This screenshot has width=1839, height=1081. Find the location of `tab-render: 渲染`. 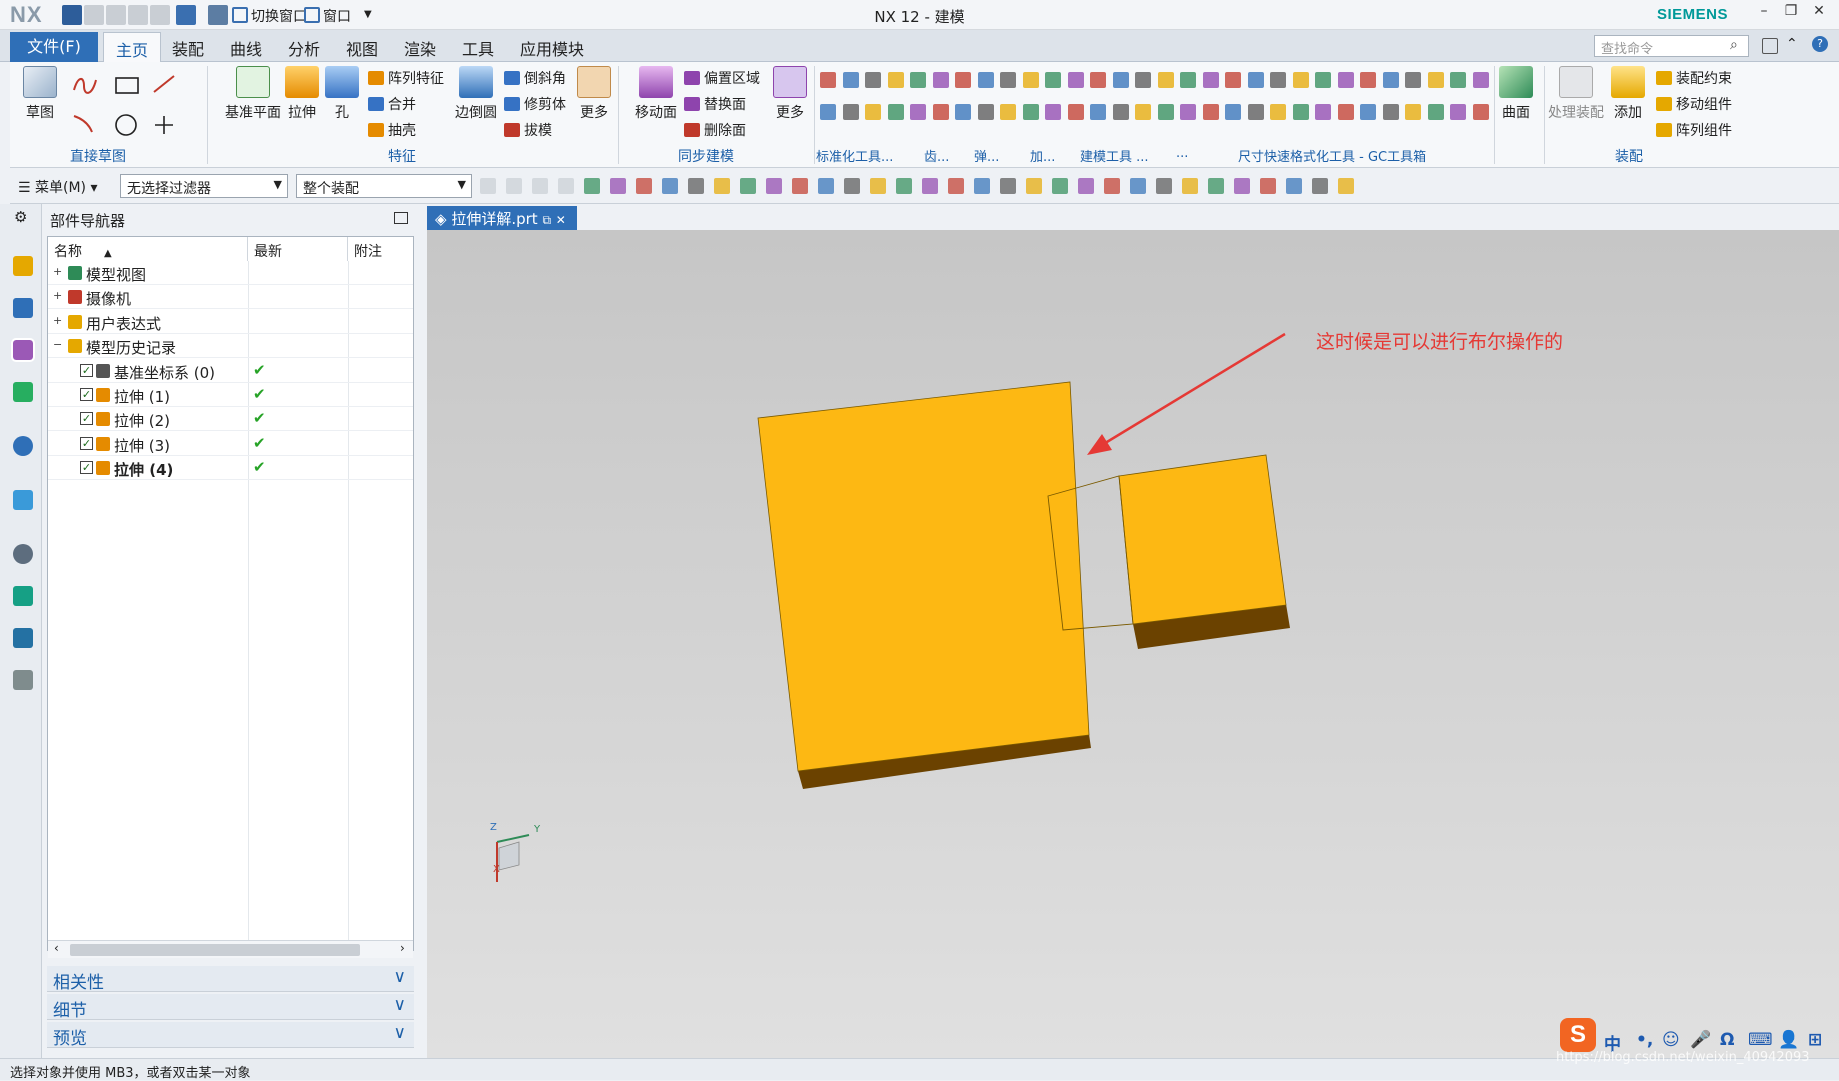

tab-render: 渲染 is located at coordinates (420, 48).